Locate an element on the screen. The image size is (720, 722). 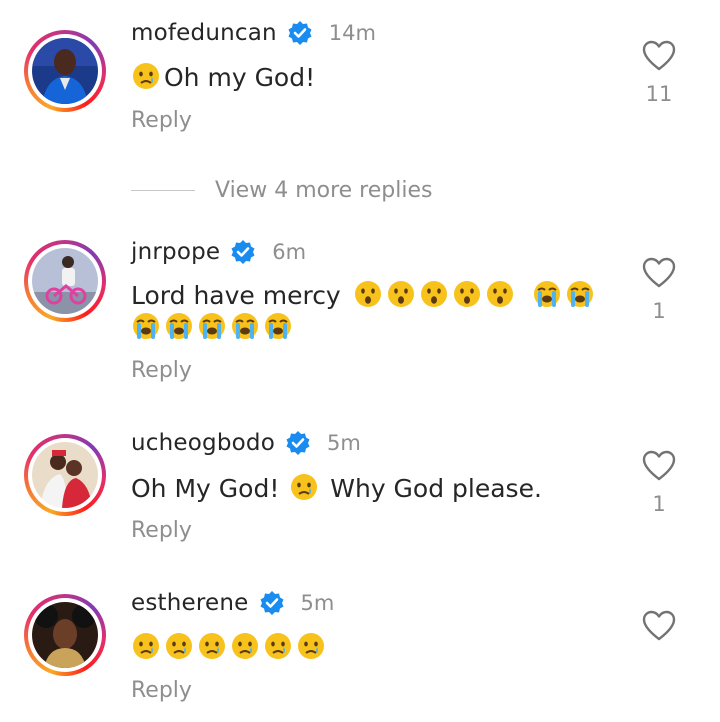
username: mofeduncan is located at coordinates (204, 33).